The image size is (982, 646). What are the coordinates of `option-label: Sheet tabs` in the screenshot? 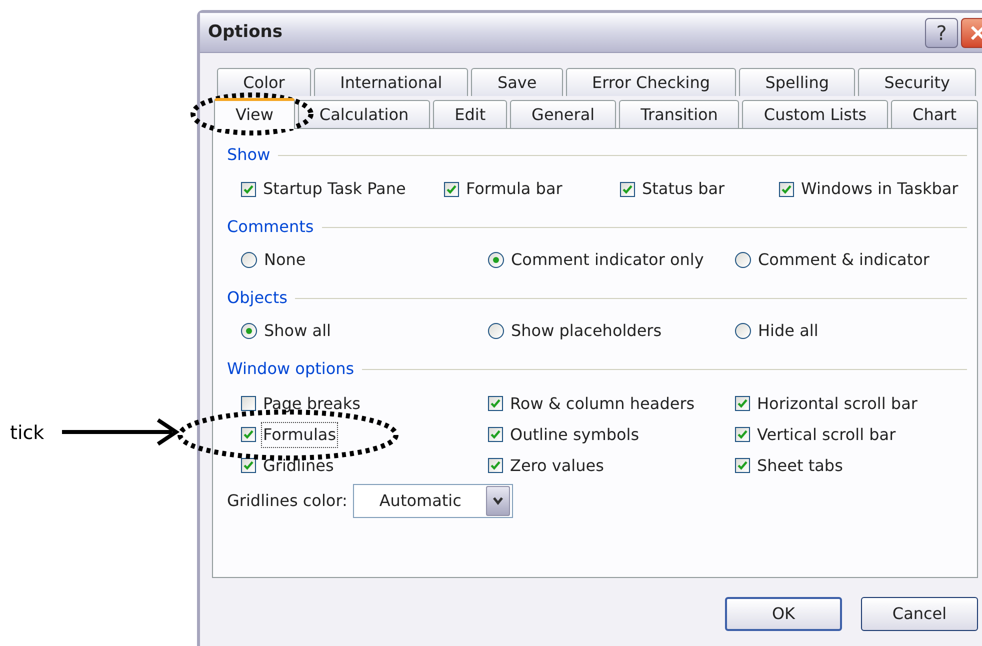 It's located at (800, 465).